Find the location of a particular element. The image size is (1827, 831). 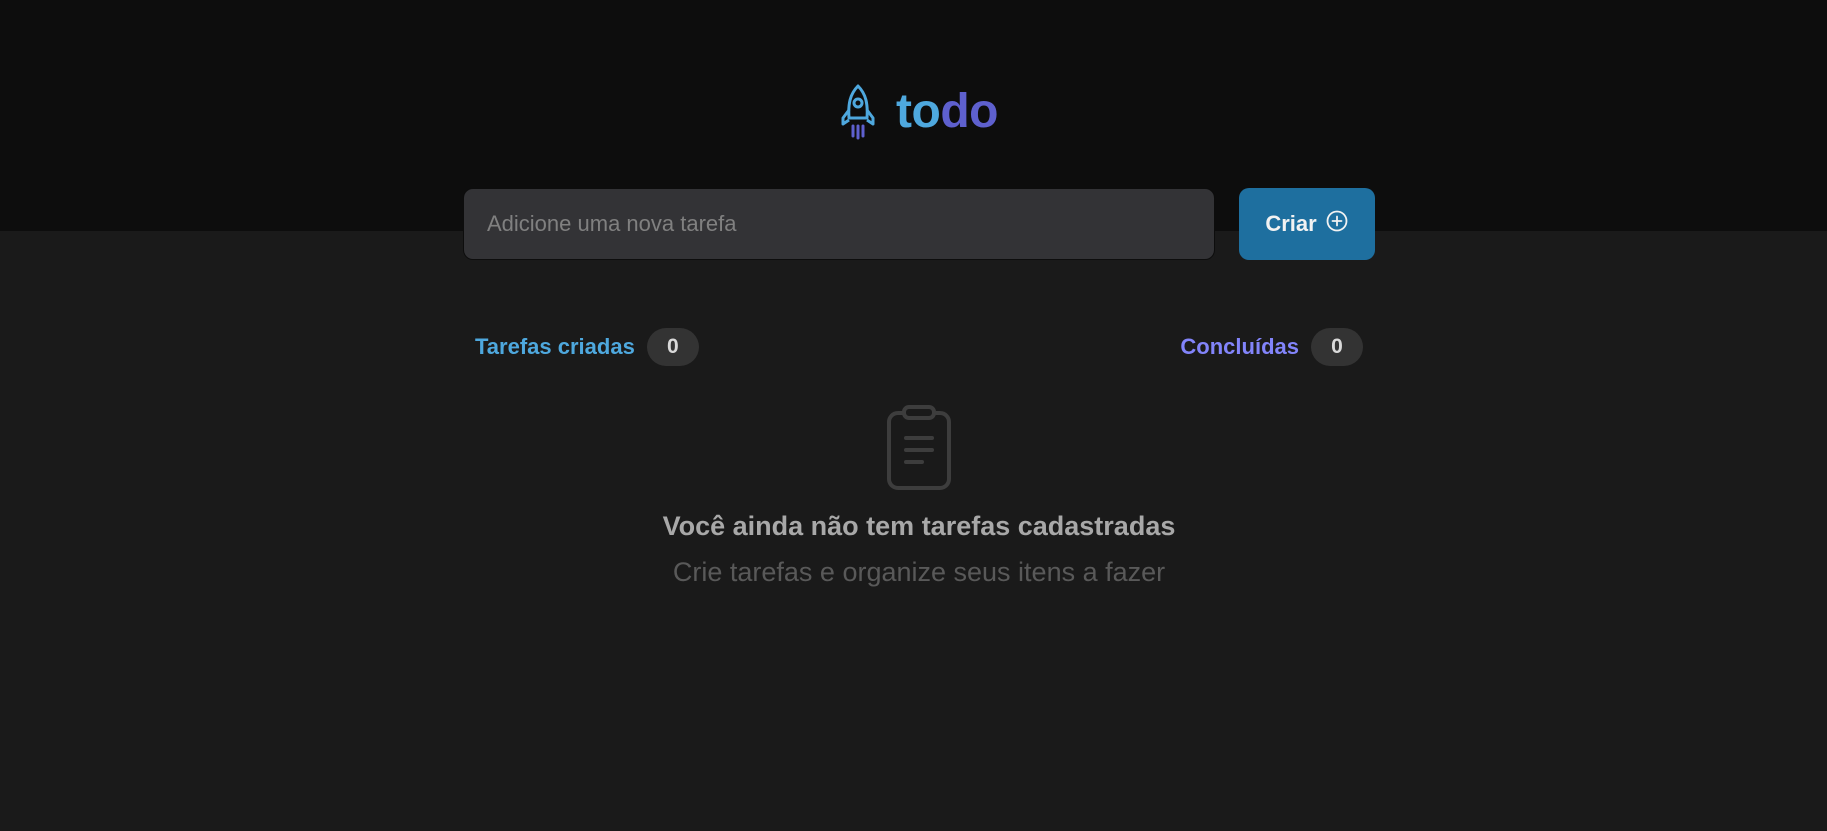

task-counters: Tarefas criadas 0 Concluídas 0 is located at coordinates (919, 347).